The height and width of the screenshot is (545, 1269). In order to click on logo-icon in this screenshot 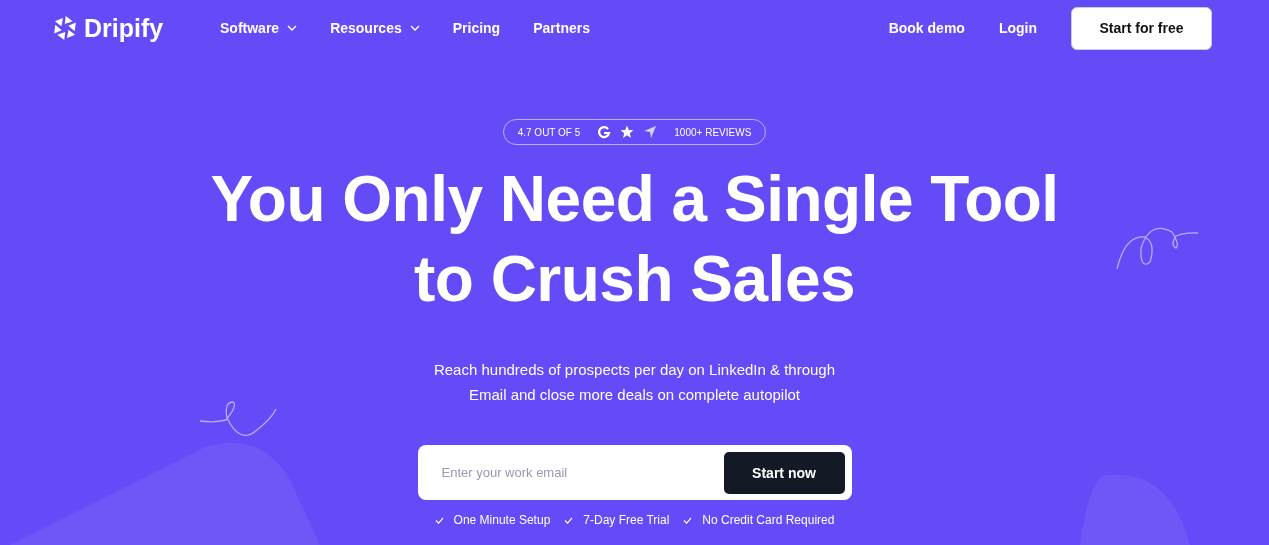, I will do `click(65, 28)`.